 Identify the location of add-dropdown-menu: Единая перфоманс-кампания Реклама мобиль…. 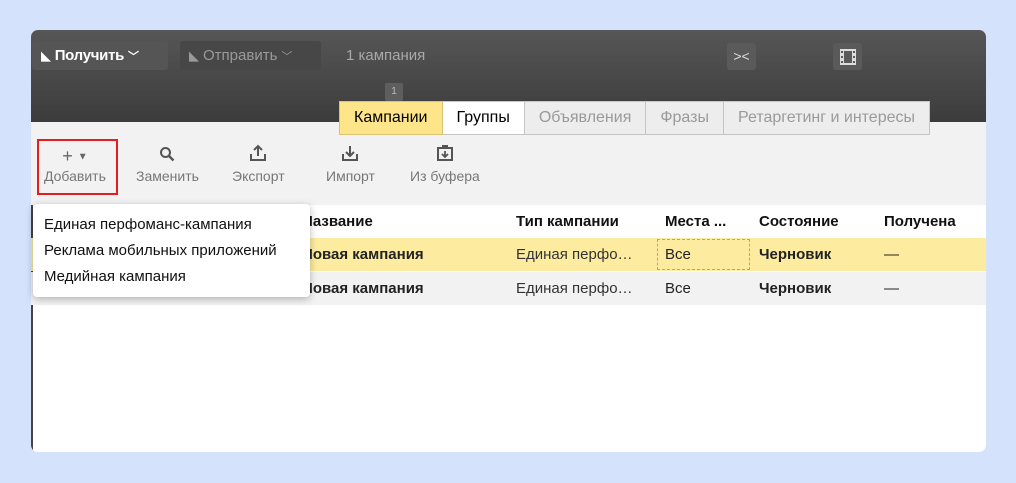
(171, 250).